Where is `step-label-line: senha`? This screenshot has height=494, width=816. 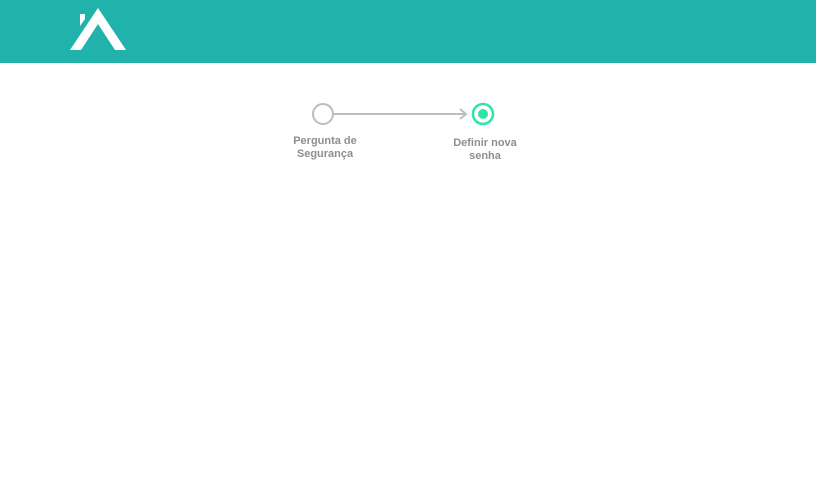
step-label-line: senha is located at coordinates (485, 156).